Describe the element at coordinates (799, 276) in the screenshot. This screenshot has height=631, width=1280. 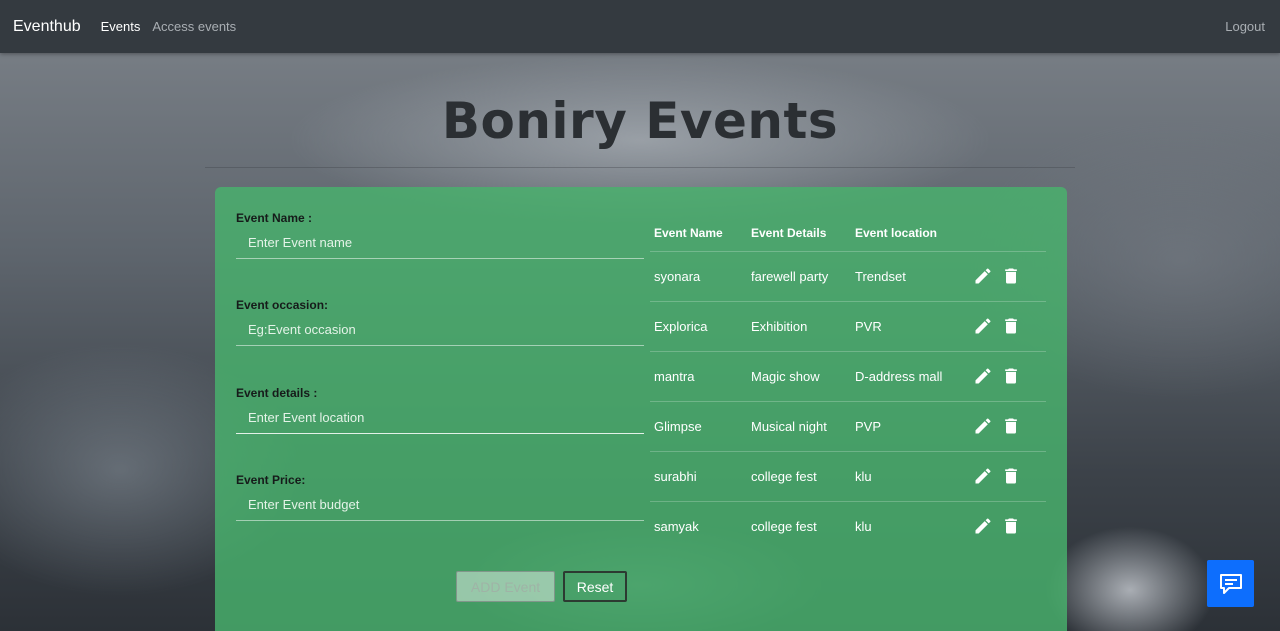
I see `cell-event-details: farewell party` at that location.